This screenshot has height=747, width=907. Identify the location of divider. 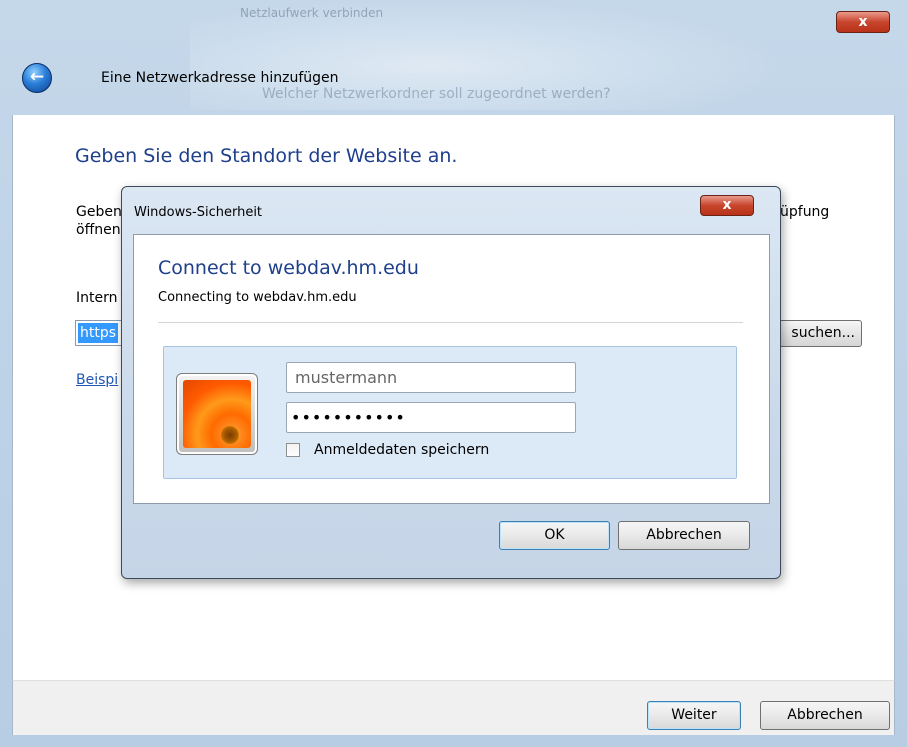
(450, 322).